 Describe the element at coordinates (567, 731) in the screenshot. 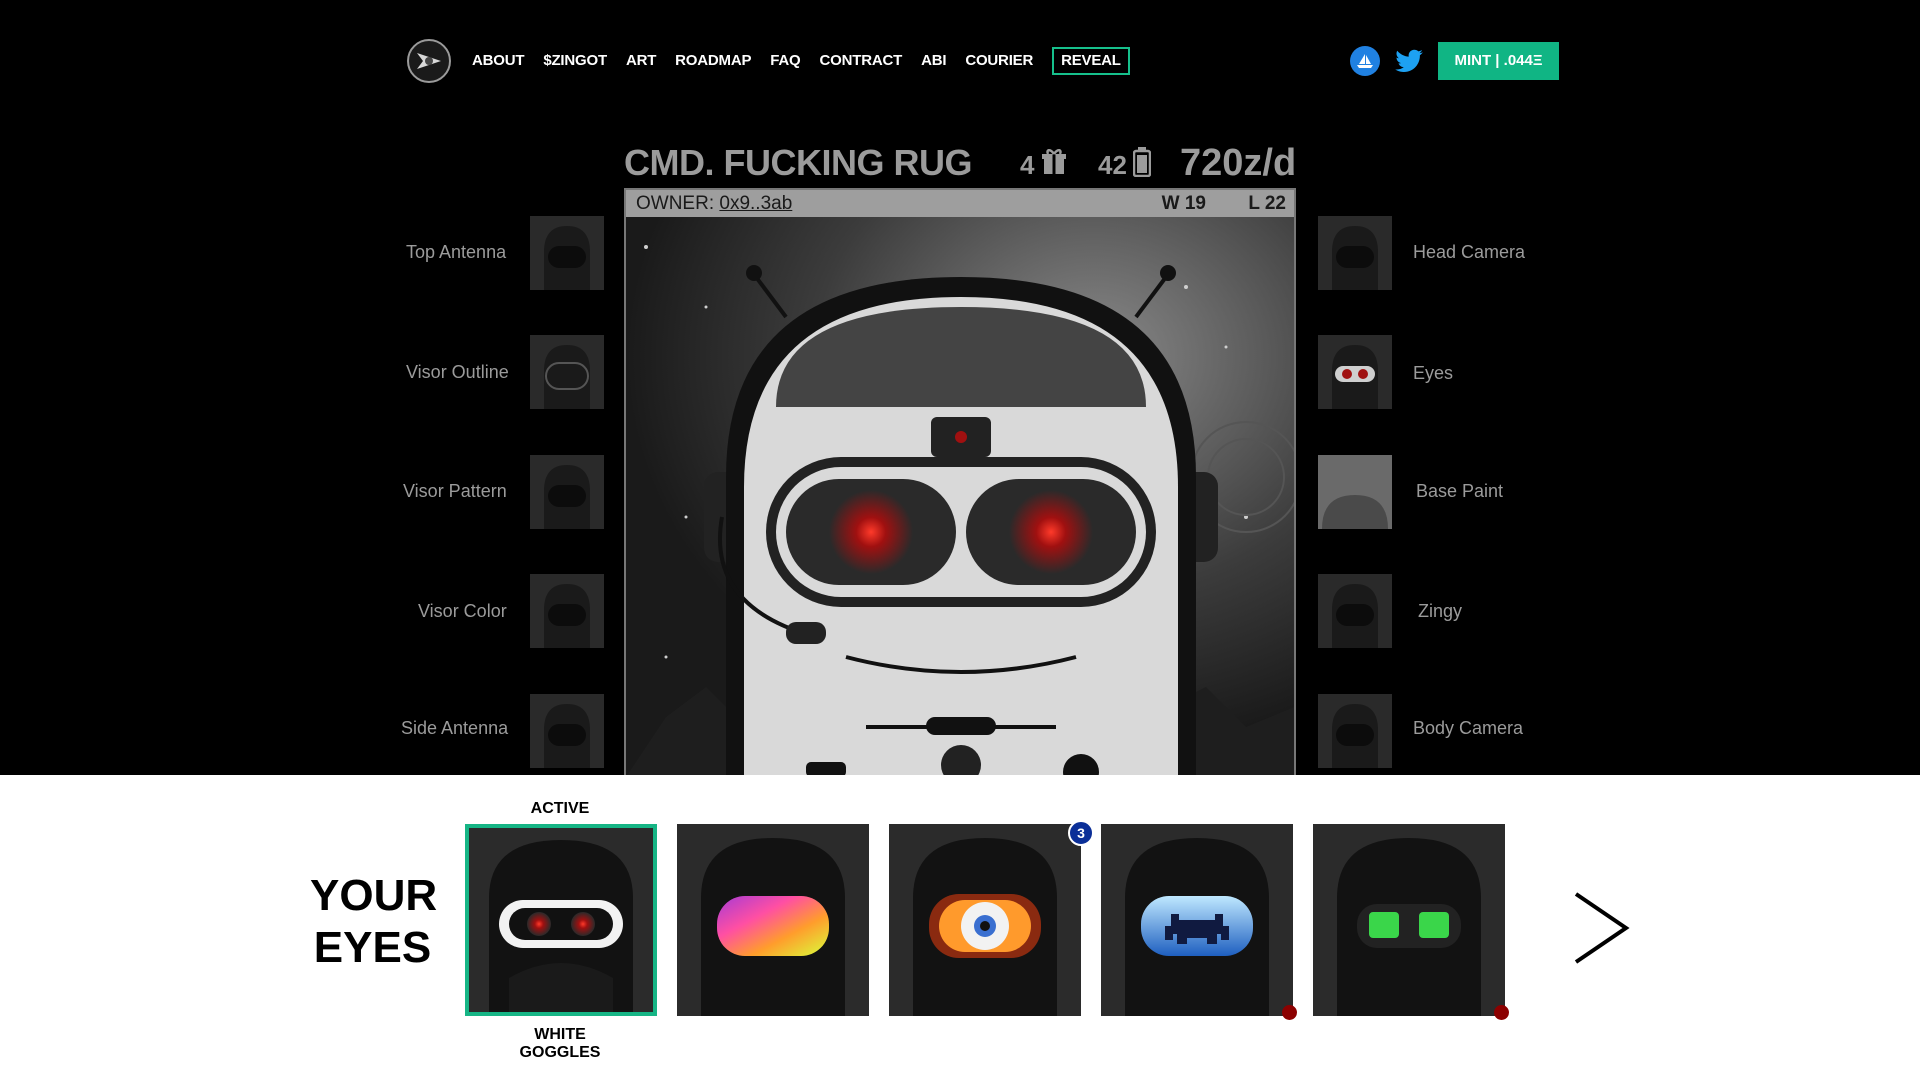

I see `trait-thumb-side-antenna` at that location.